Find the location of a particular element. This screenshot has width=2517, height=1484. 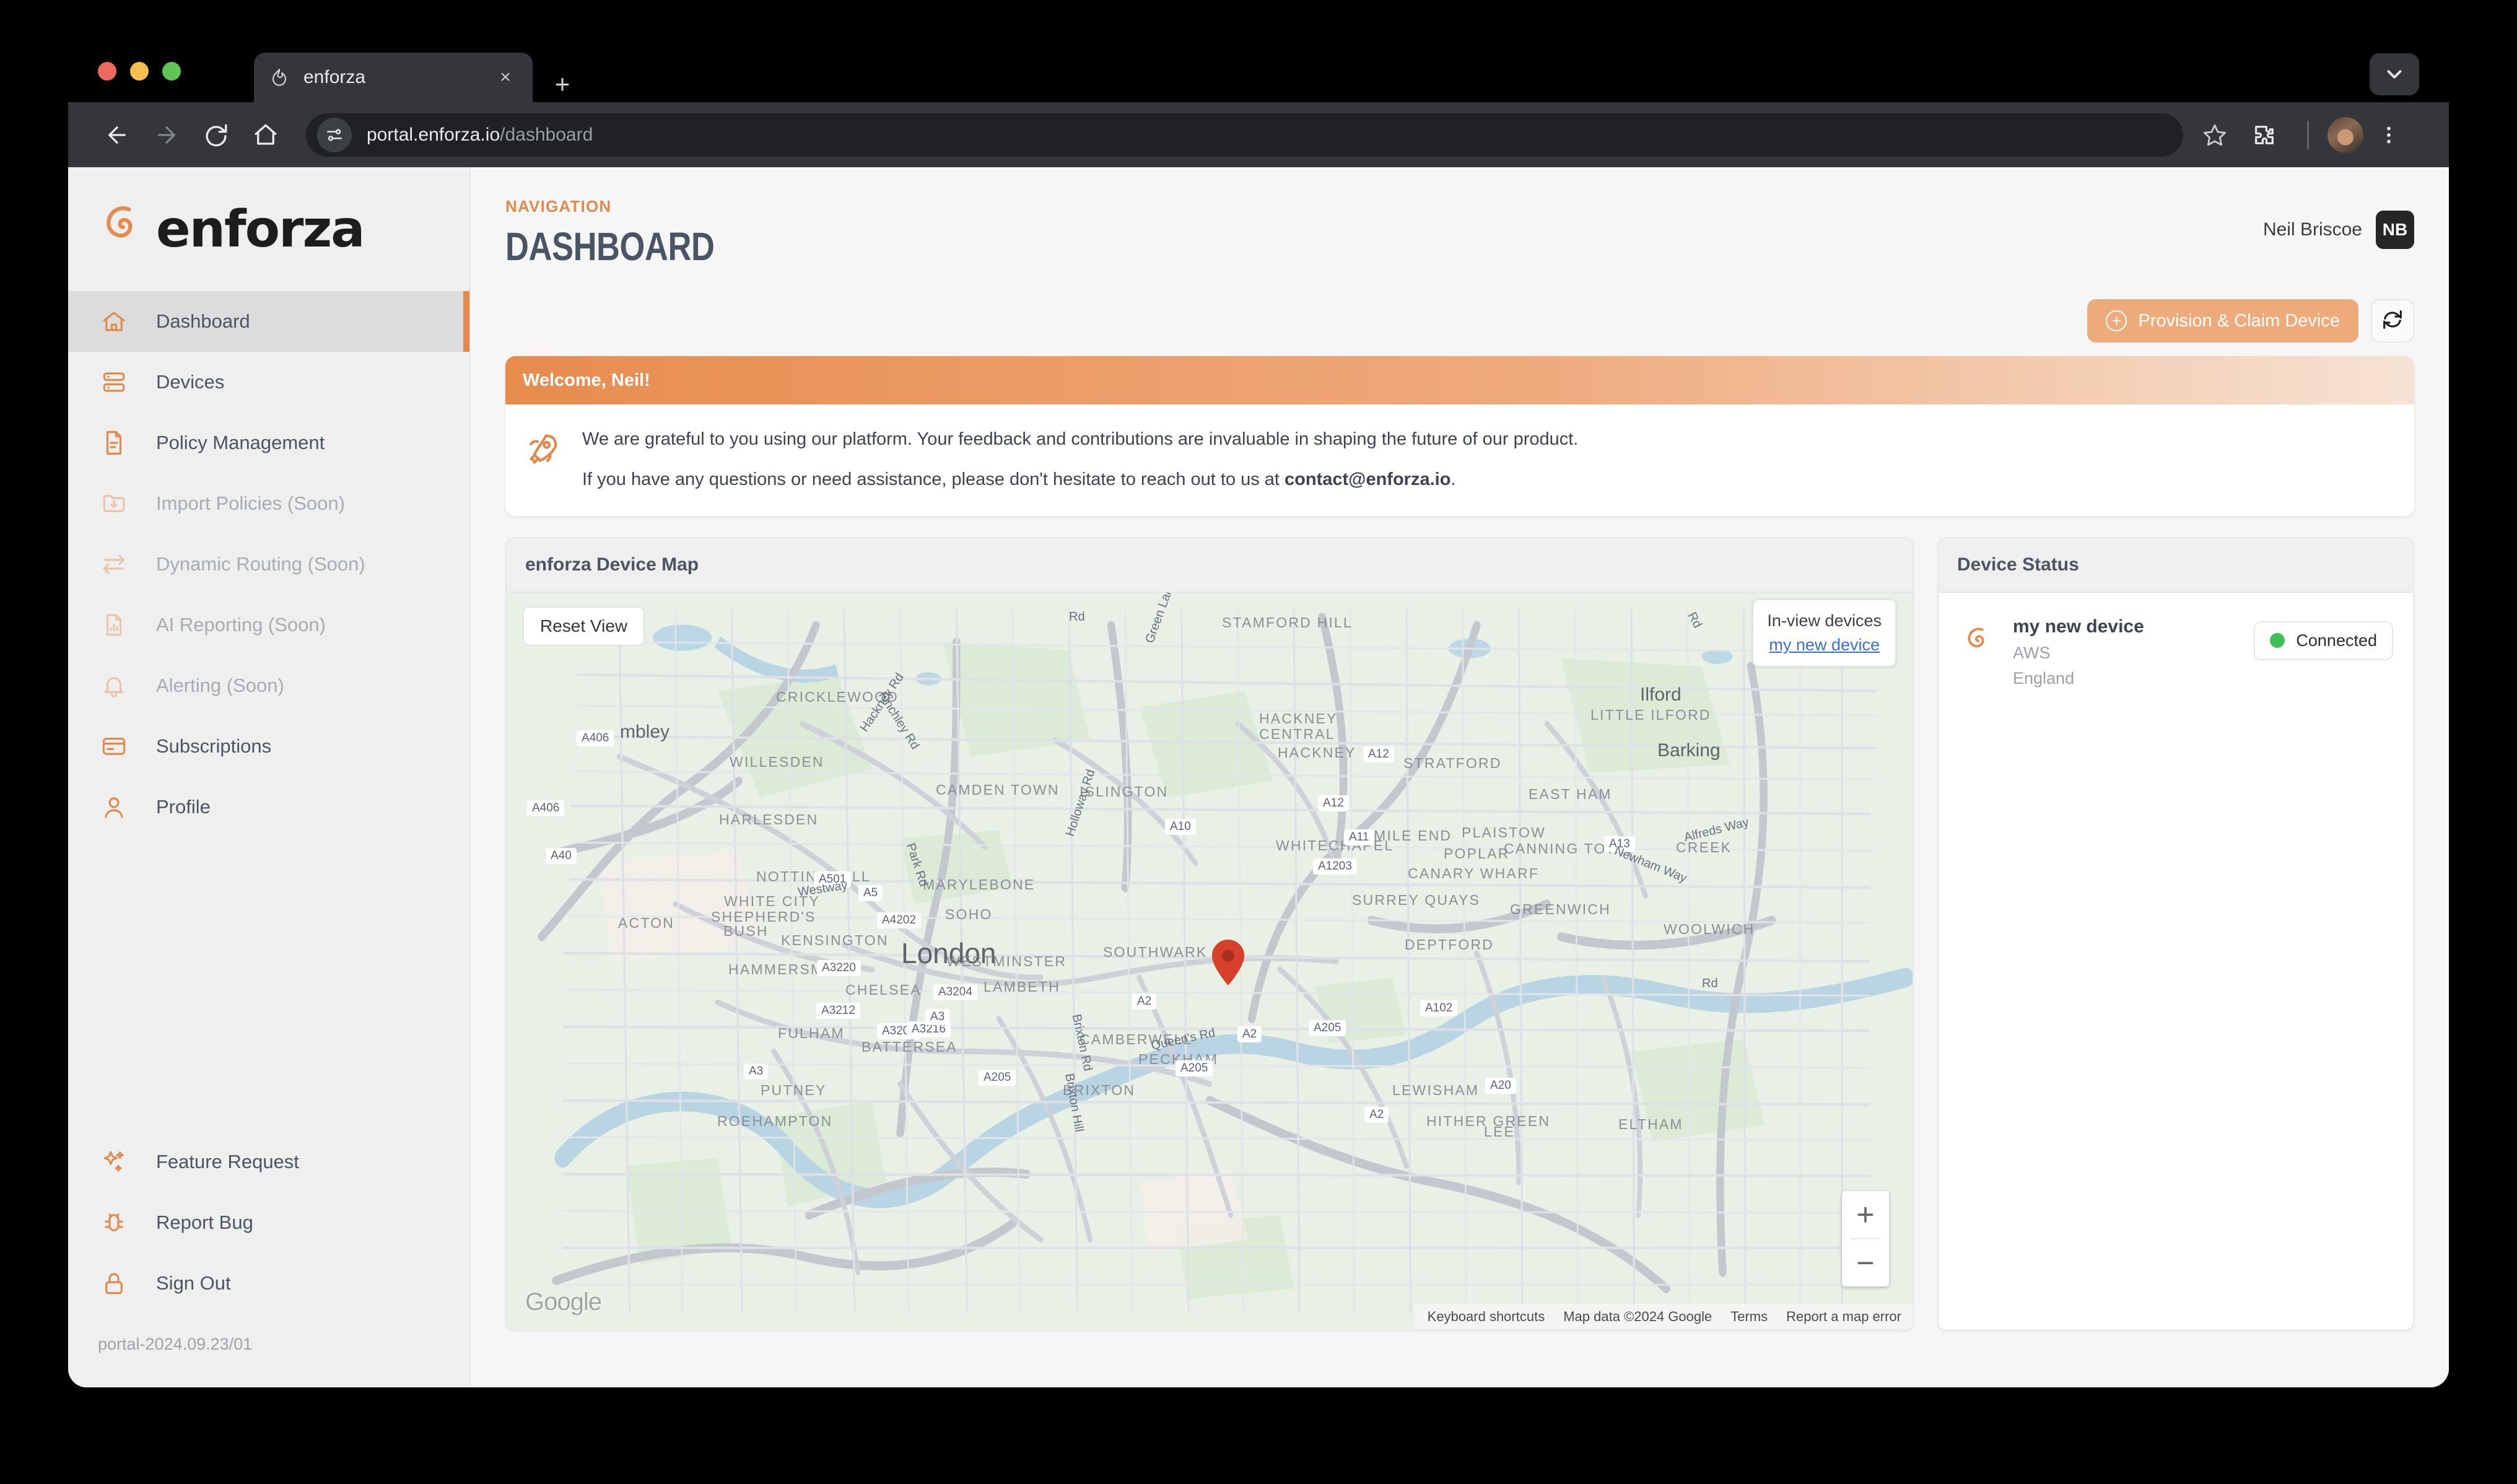

close-icon: × is located at coordinates (505, 77).